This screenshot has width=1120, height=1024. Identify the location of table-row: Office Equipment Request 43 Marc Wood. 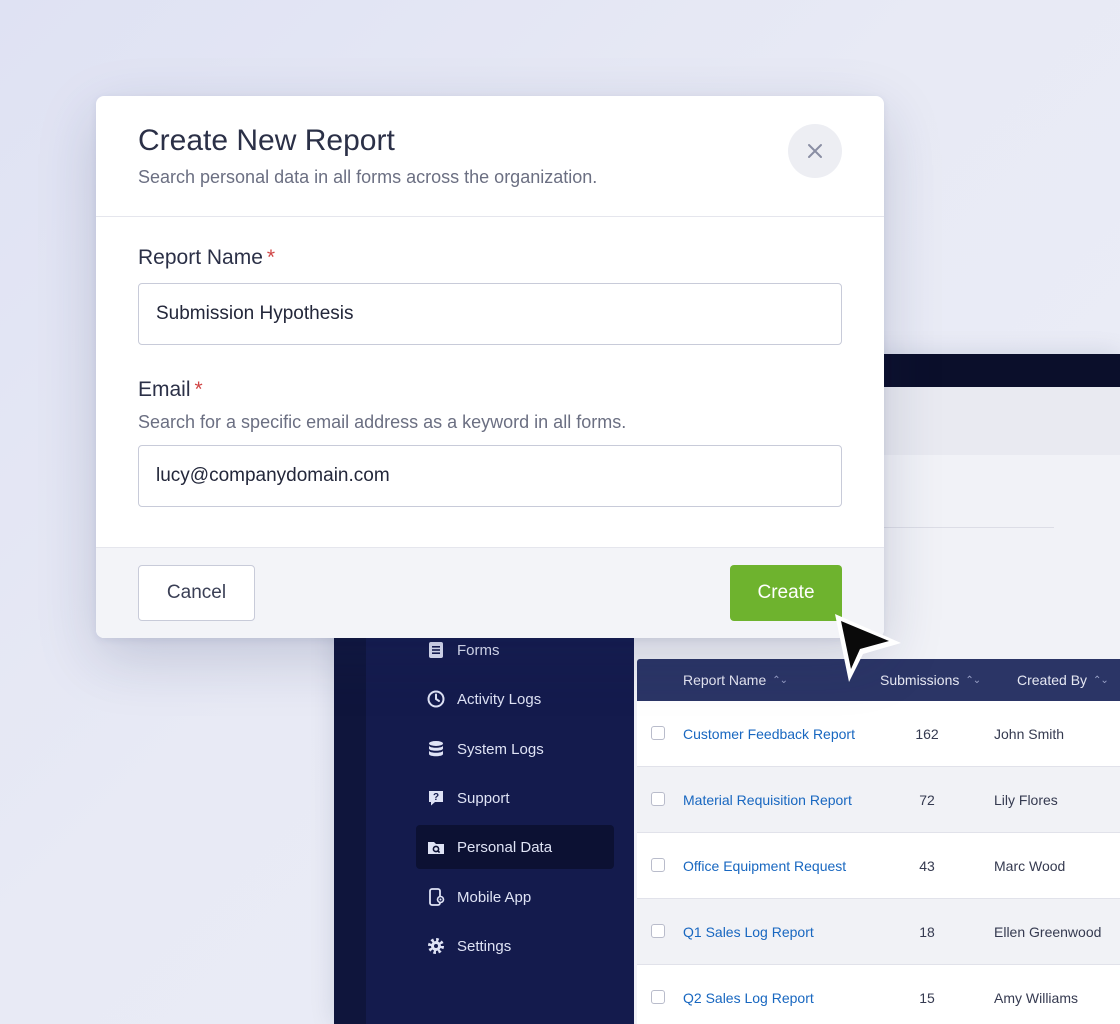
(878, 866).